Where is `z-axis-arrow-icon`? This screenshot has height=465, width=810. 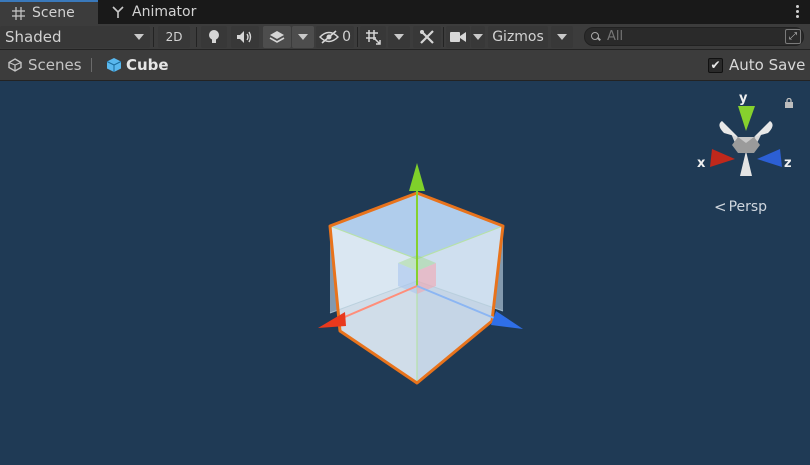 z-axis-arrow-icon is located at coordinates (507, 320).